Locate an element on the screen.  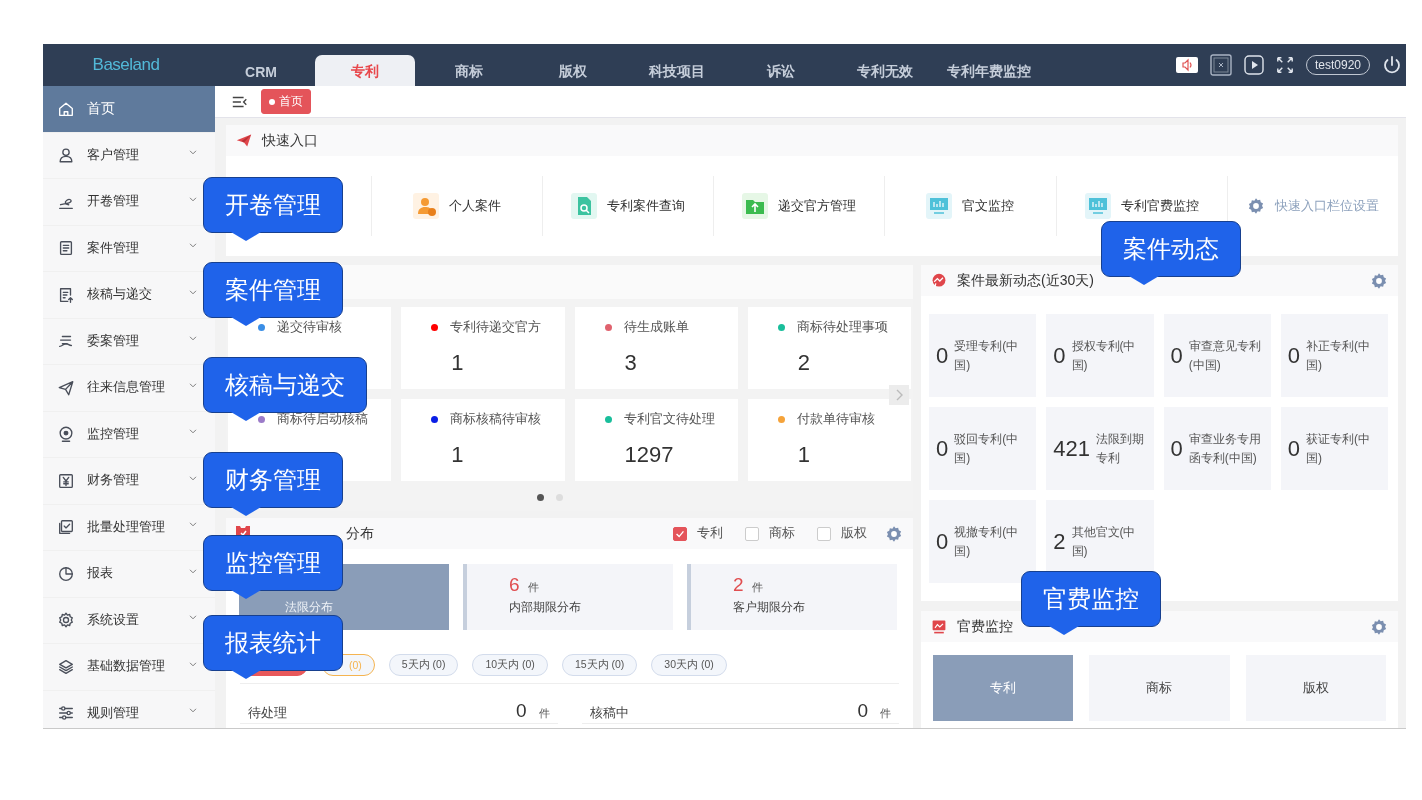
stat-card: 专利待递交官方 1 is located at coordinates (483, 348).